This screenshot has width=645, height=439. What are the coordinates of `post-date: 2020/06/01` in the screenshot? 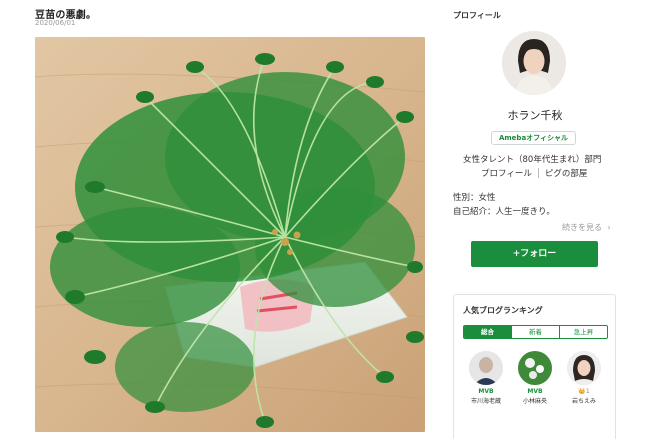 It's located at (55, 23).